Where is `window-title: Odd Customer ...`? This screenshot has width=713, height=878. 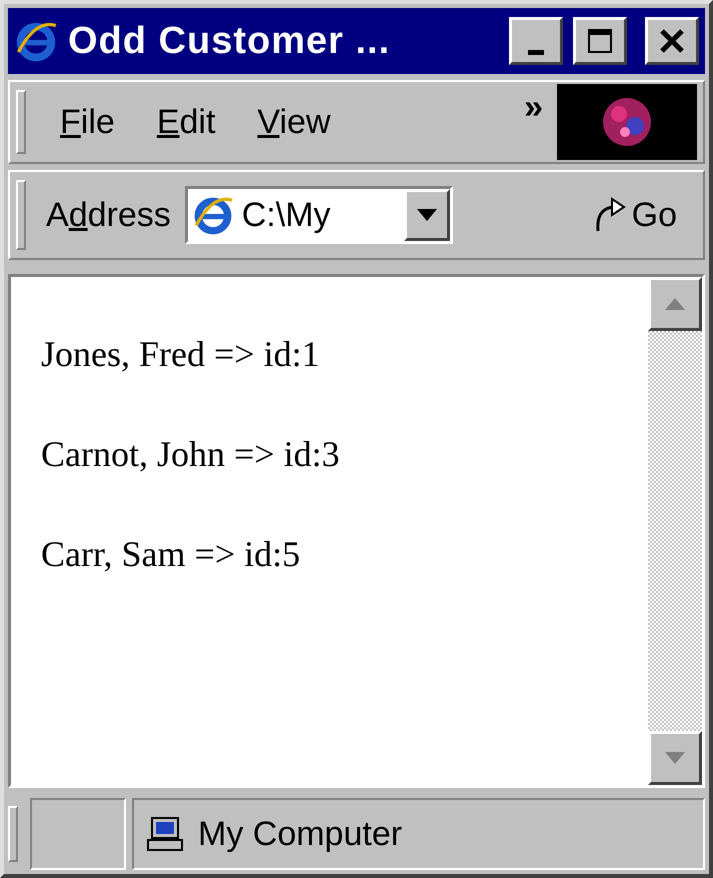
window-title: Odd Customer ... is located at coordinates (230, 41).